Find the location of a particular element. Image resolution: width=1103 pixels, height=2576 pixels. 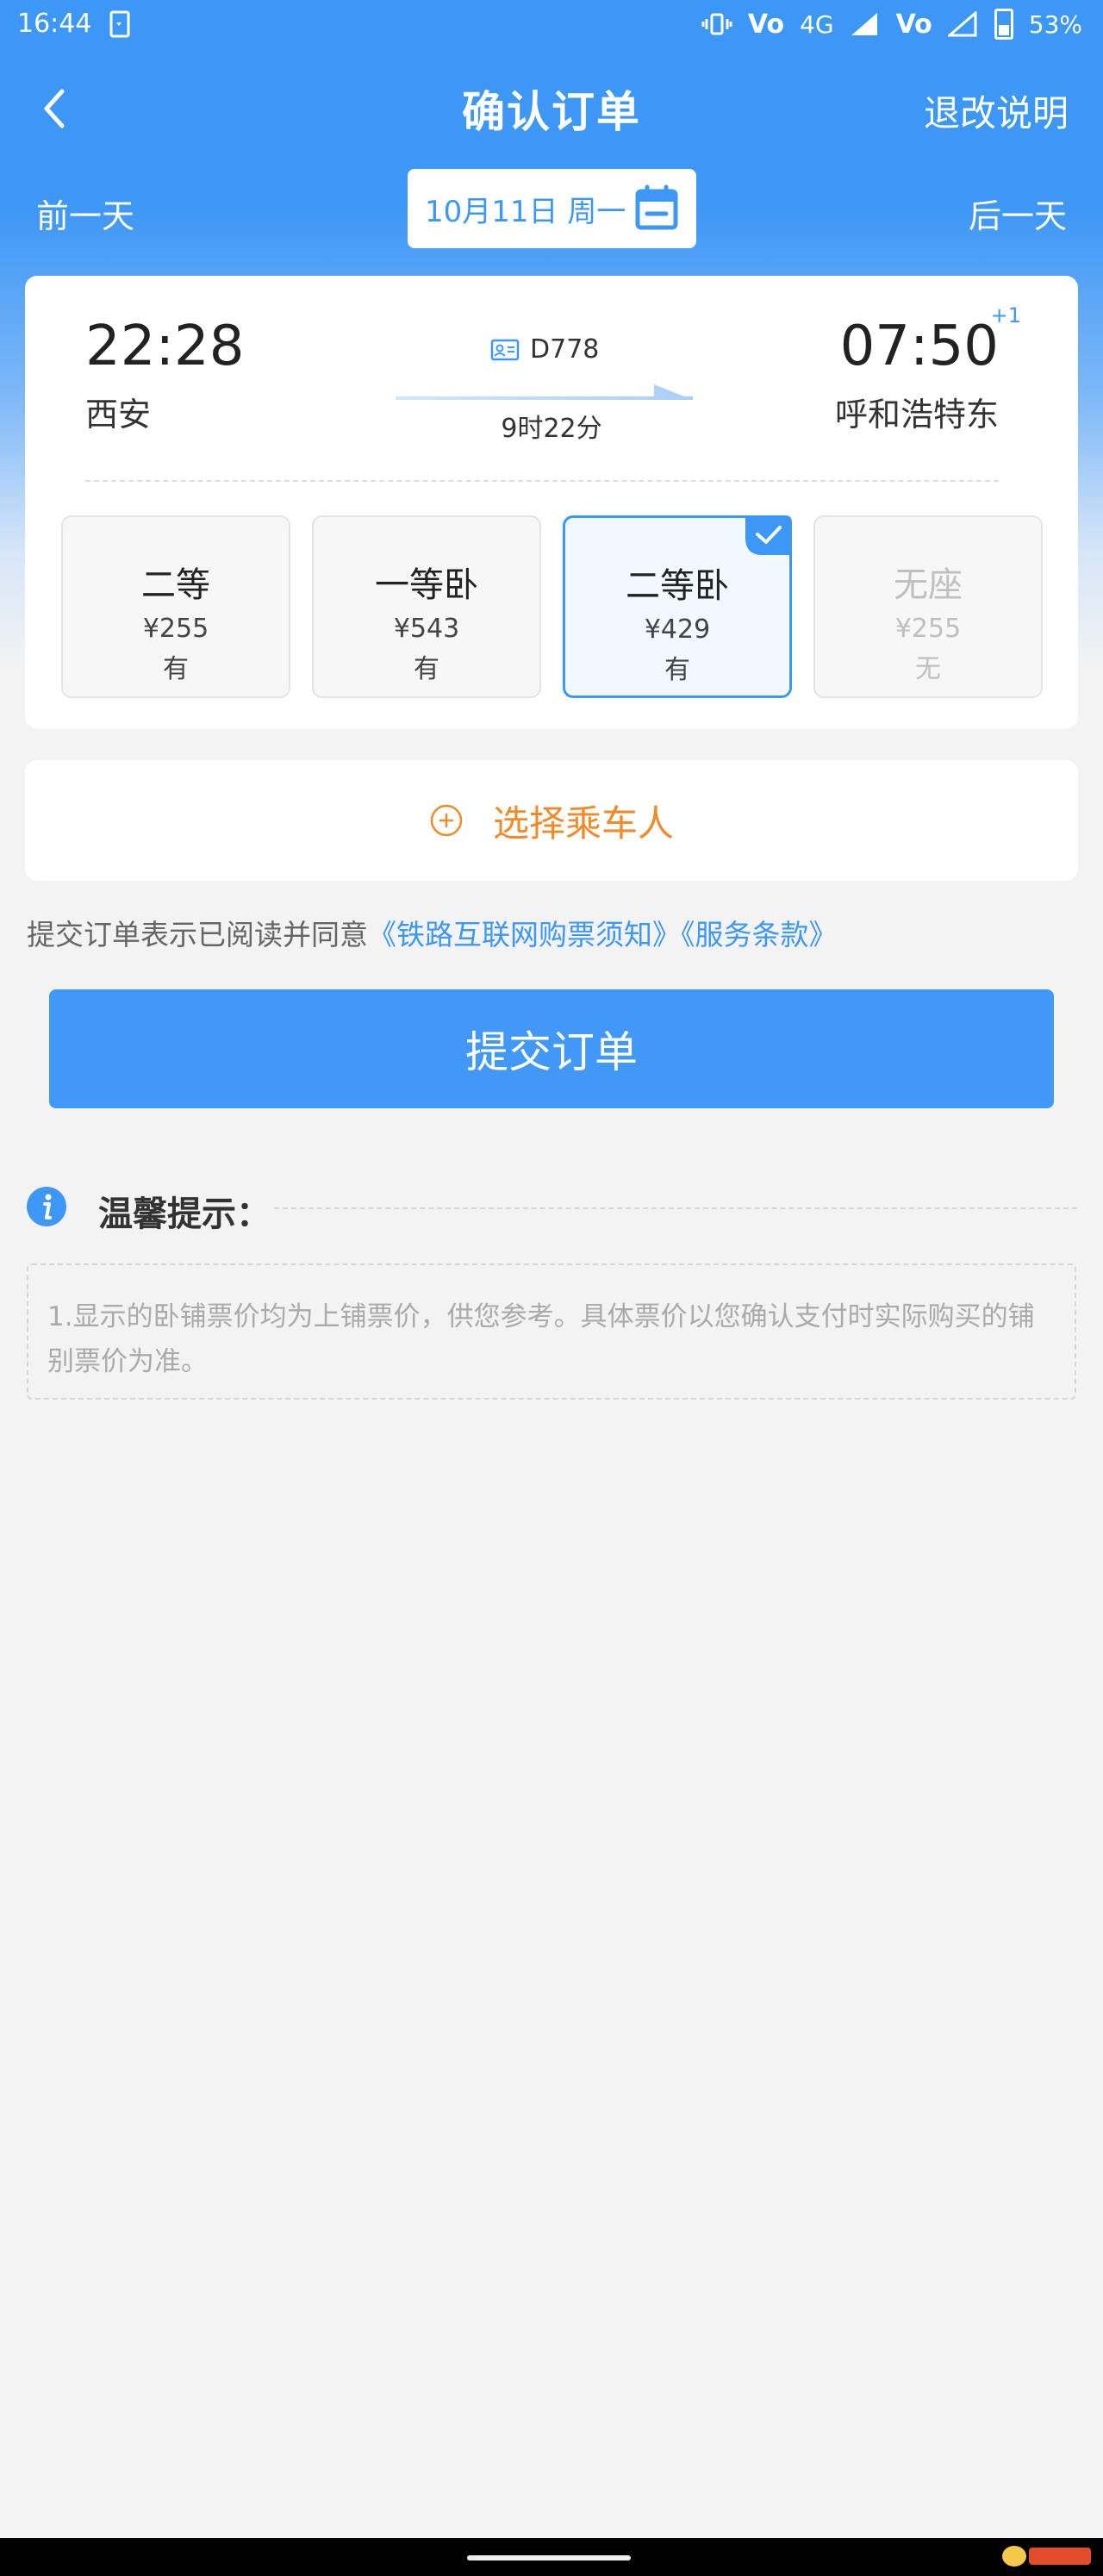

seat-option-second-class-sleeper: 二等卧 ¥429 有 is located at coordinates (677, 606).